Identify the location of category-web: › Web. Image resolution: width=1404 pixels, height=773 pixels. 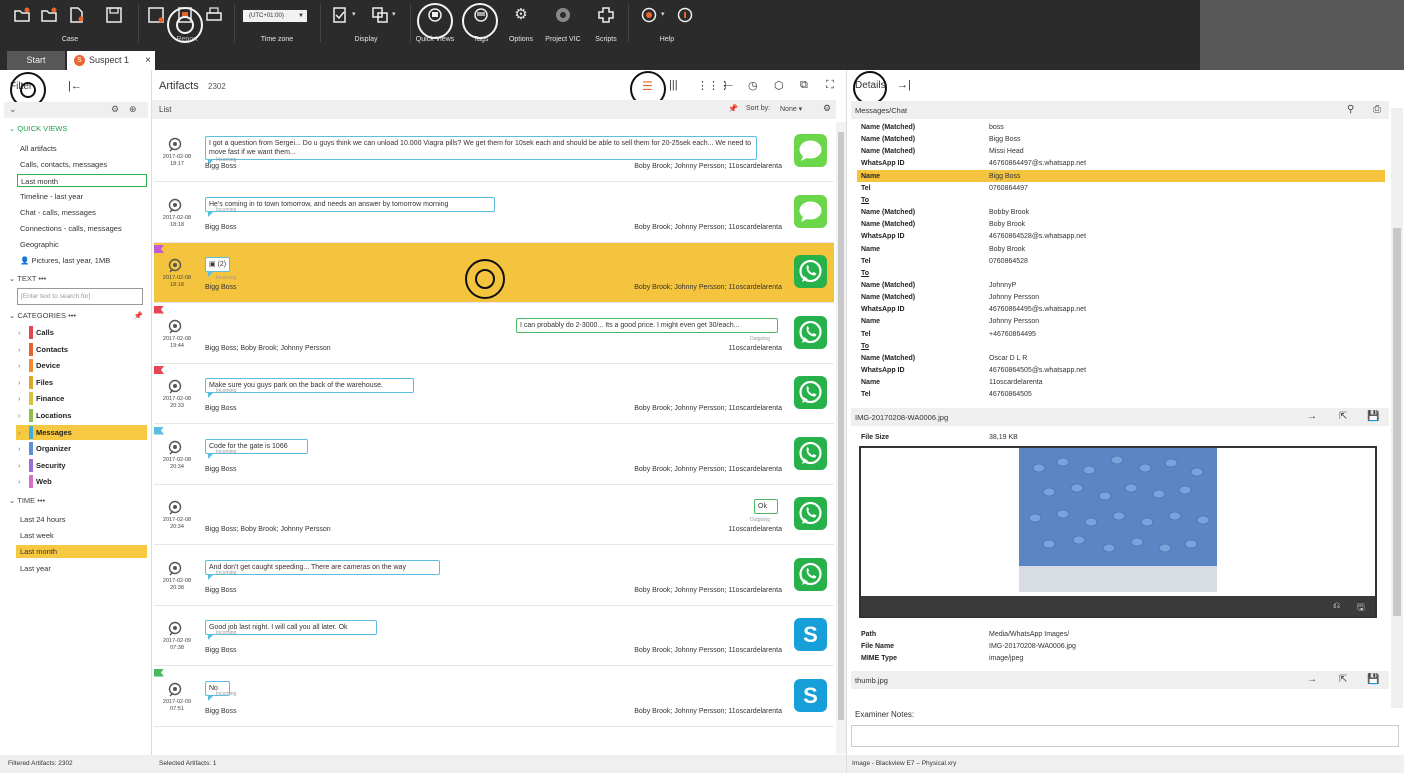
(81, 481).